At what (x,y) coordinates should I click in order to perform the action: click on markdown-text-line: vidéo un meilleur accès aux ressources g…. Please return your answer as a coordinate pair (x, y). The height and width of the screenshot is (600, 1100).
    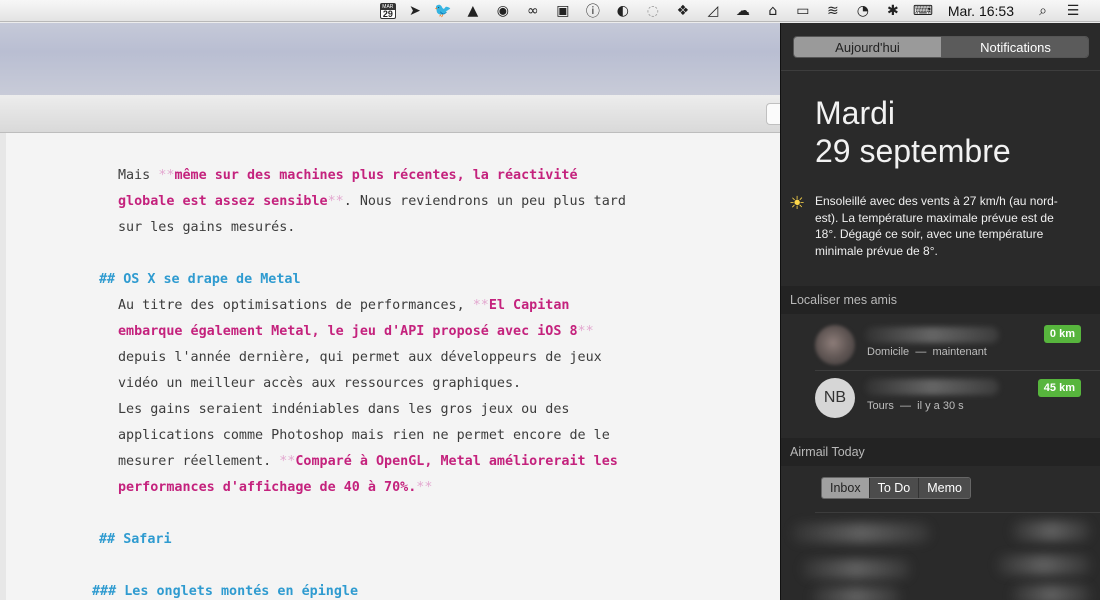
    Looking at the image, I should click on (432, 384).